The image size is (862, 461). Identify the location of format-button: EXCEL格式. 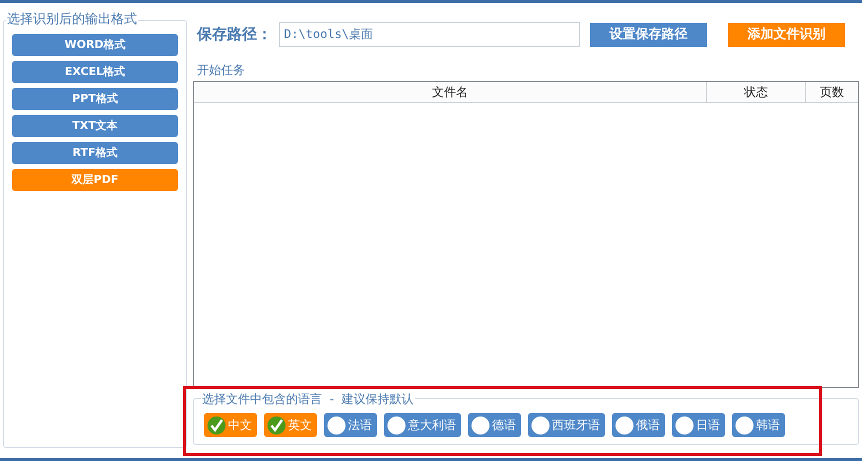
(95, 72).